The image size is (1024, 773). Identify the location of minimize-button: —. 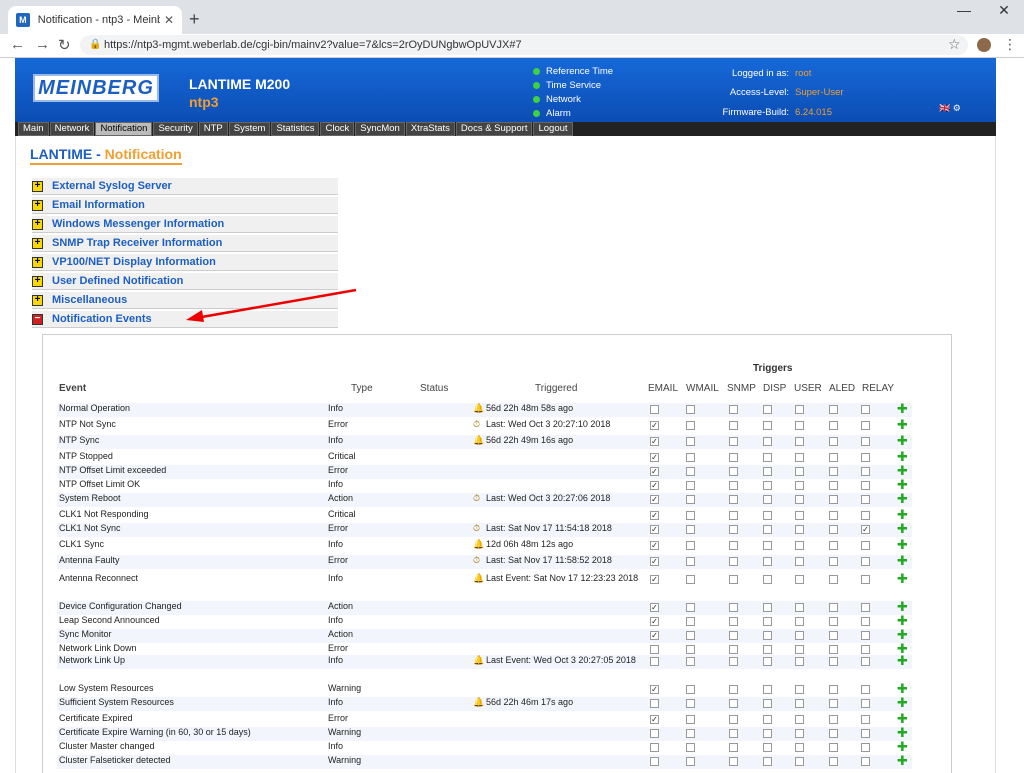
(964, 10).